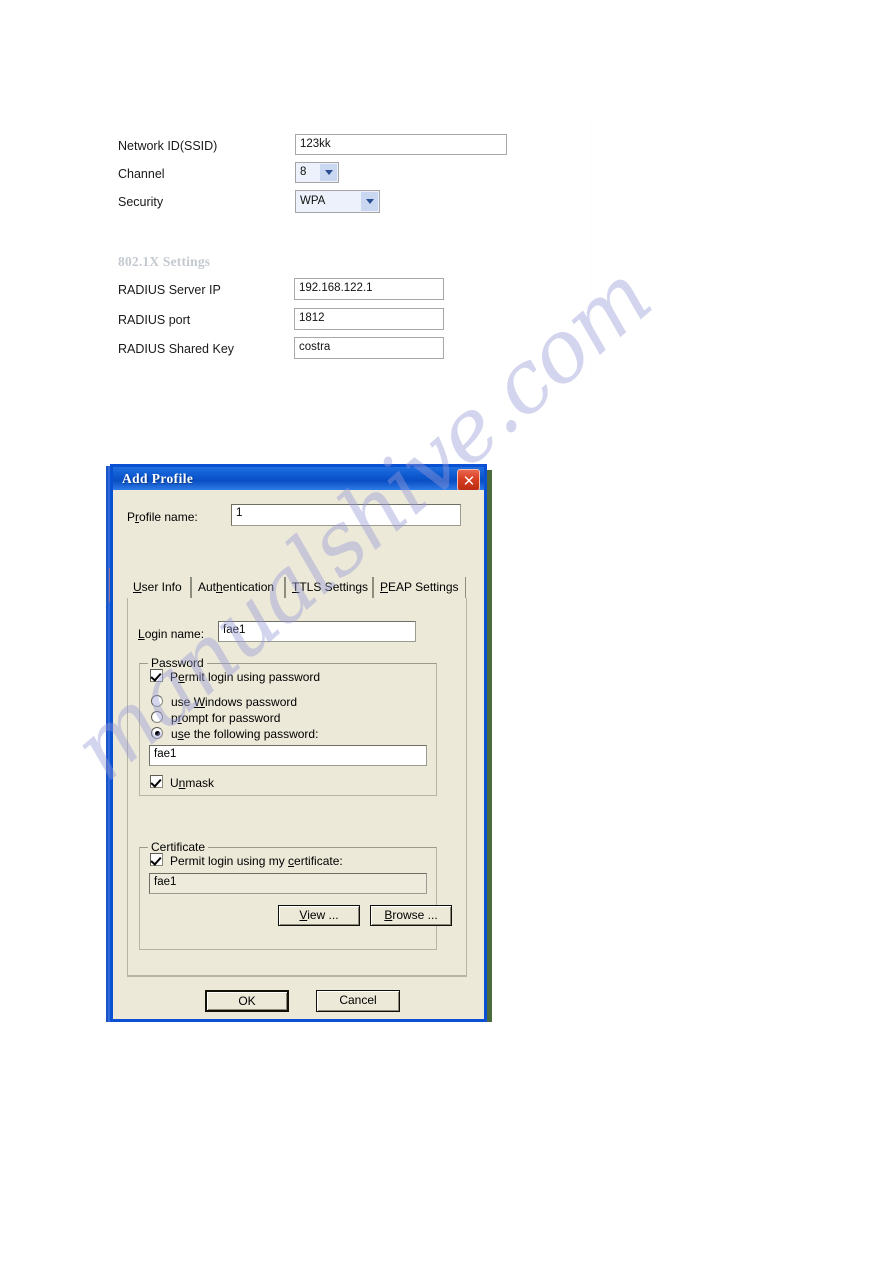 The width and height of the screenshot is (893, 1263). Describe the element at coordinates (157, 701) in the screenshot. I see `use-windows-password-radio` at that location.